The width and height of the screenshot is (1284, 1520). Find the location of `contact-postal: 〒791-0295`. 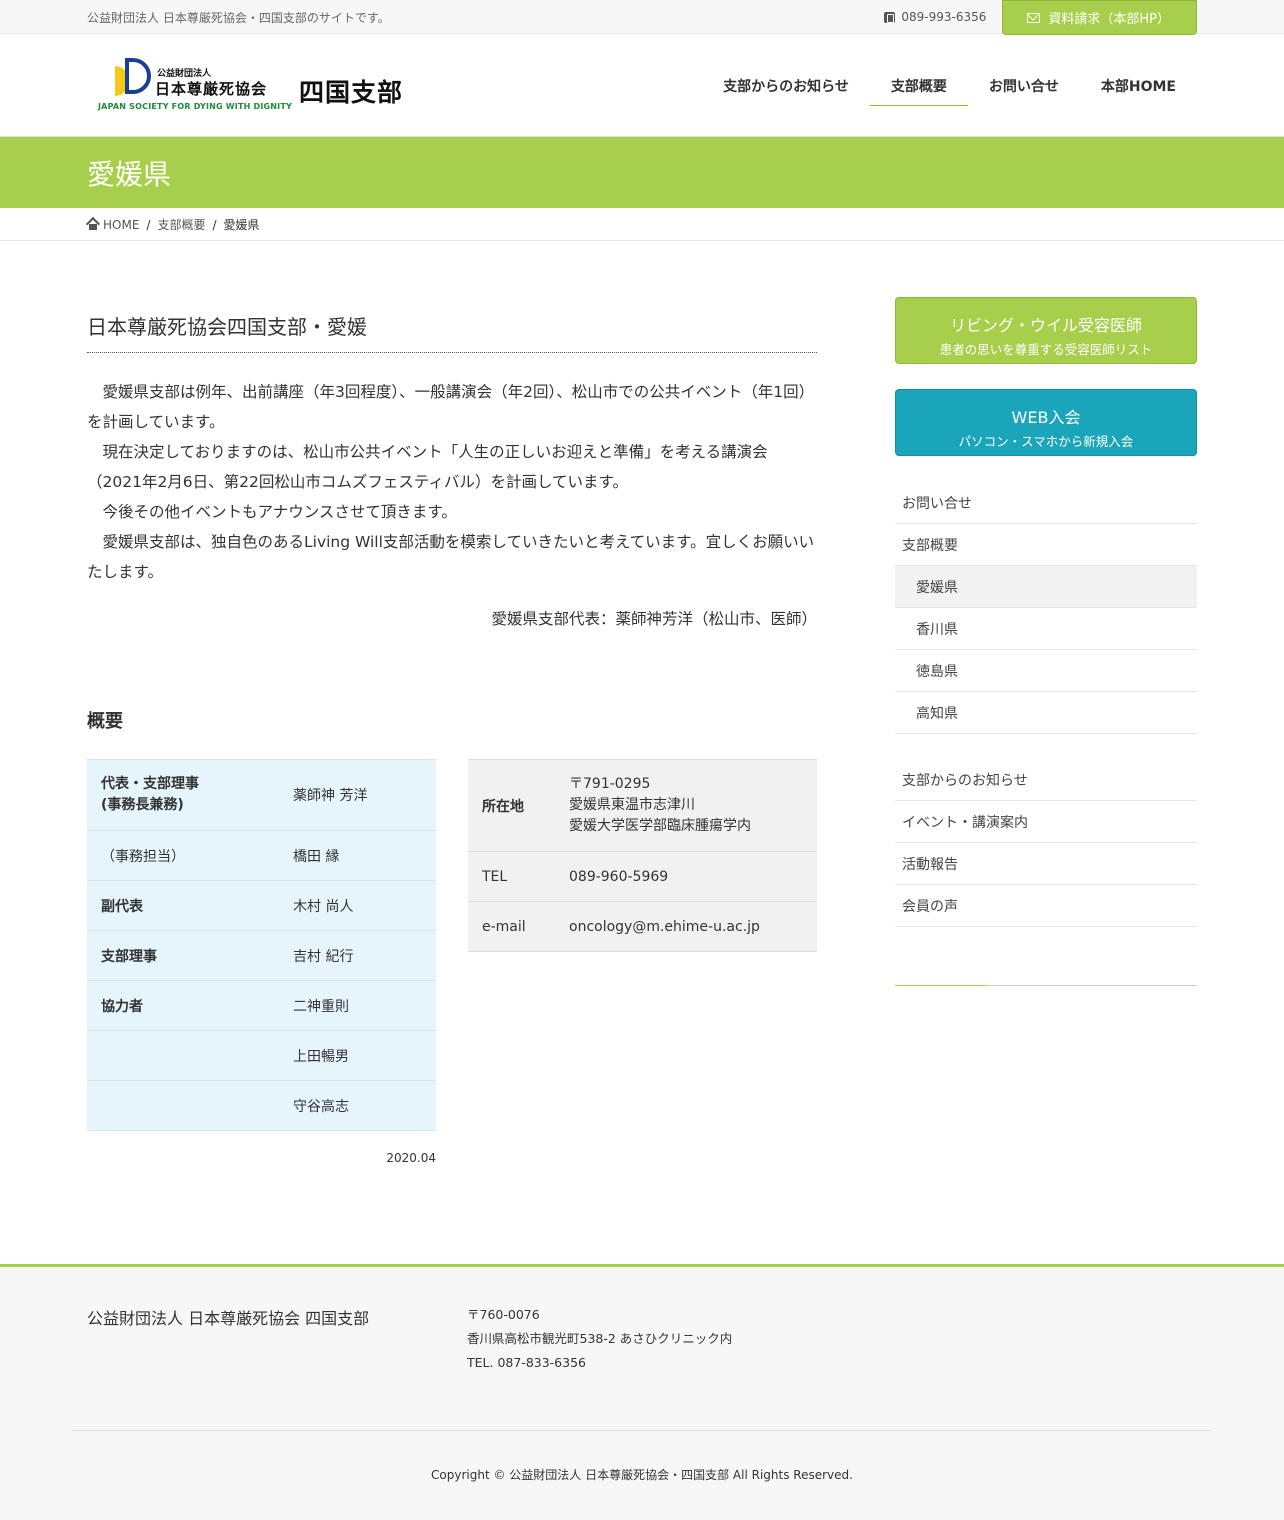

contact-postal: 〒791-0295 is located at coordinates (610, 784).